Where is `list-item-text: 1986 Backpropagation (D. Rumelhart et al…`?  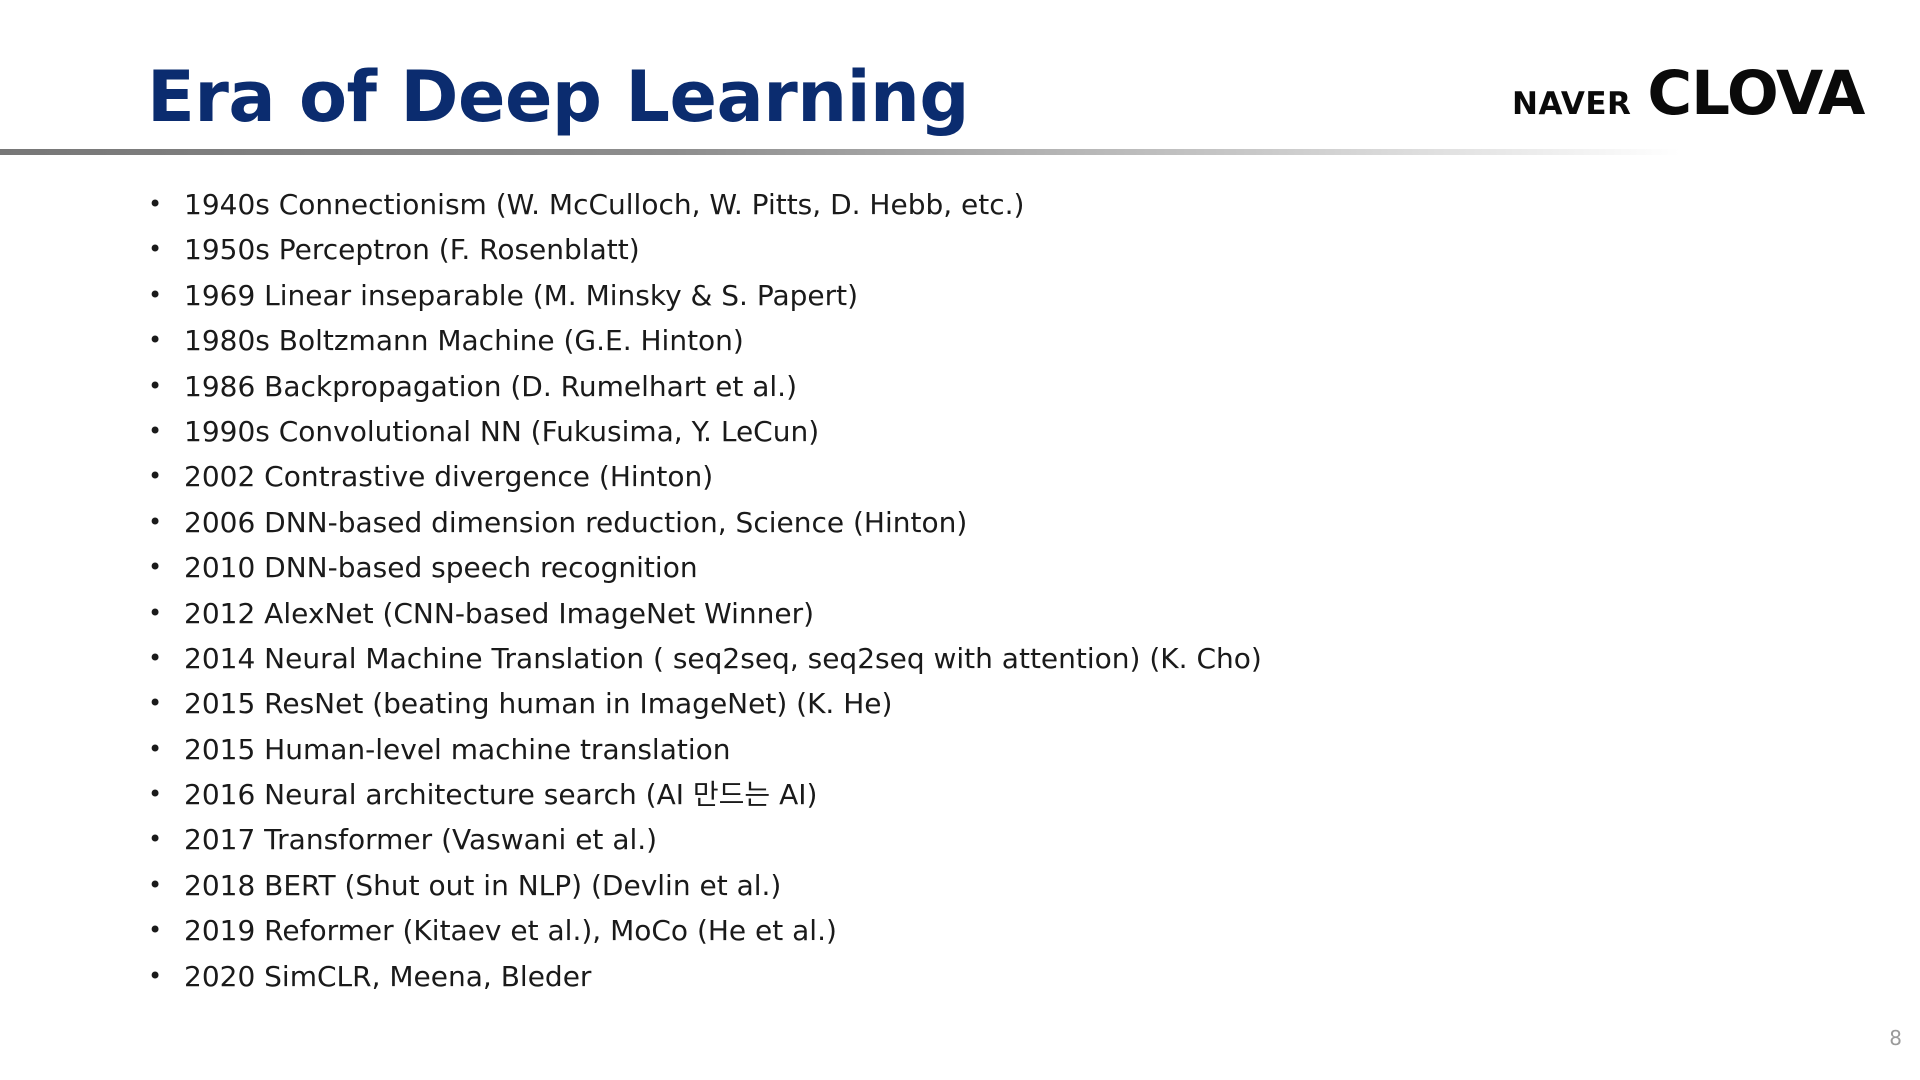
list-item-text: 1986 Backpropagation (D. Rumelhart et al… is located at coordinates (491, 386).